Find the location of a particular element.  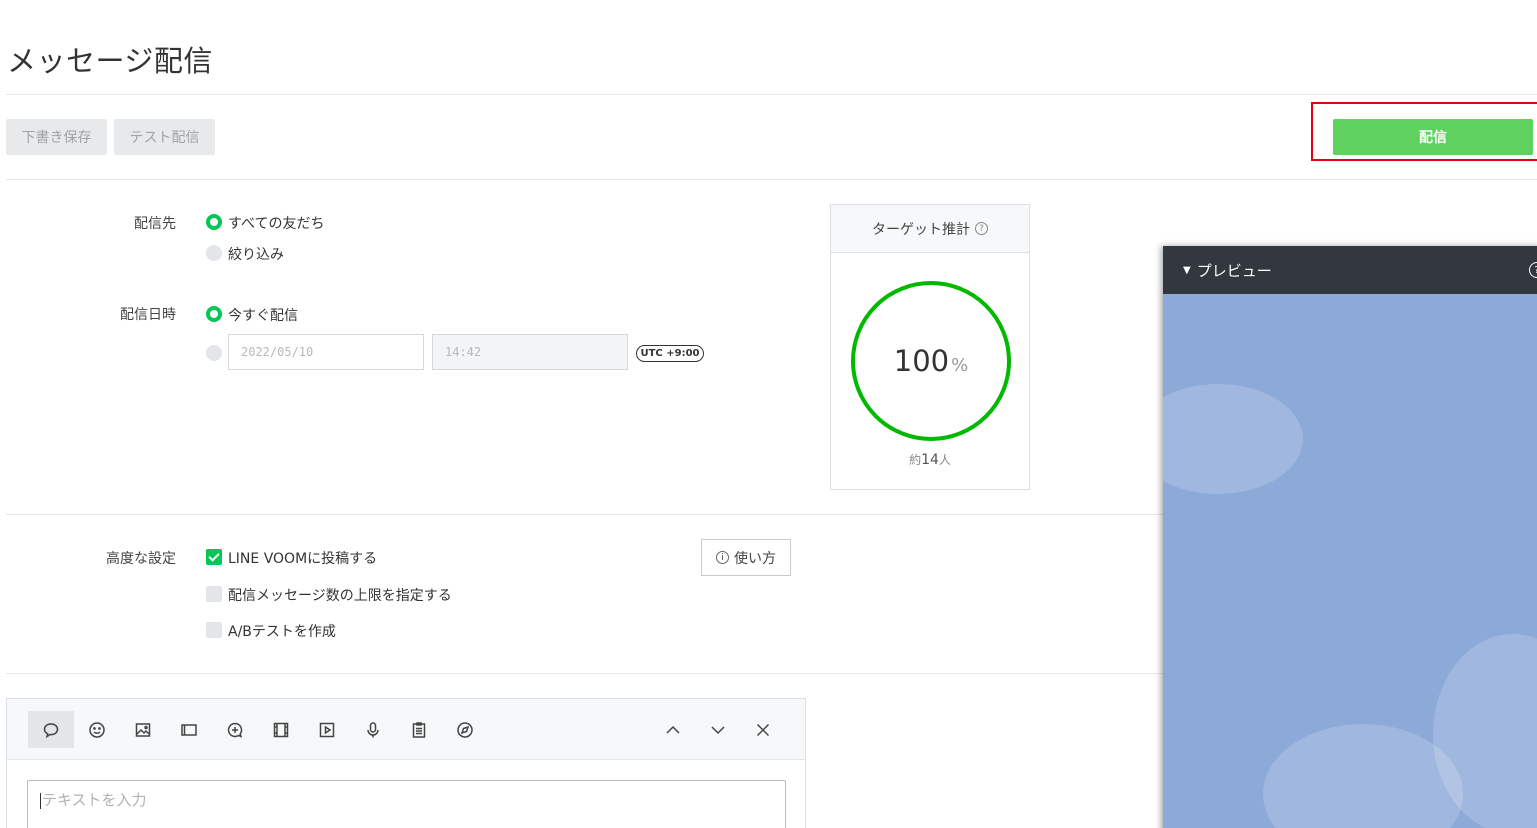

info-icon: i is located at coordinates (722, 557).